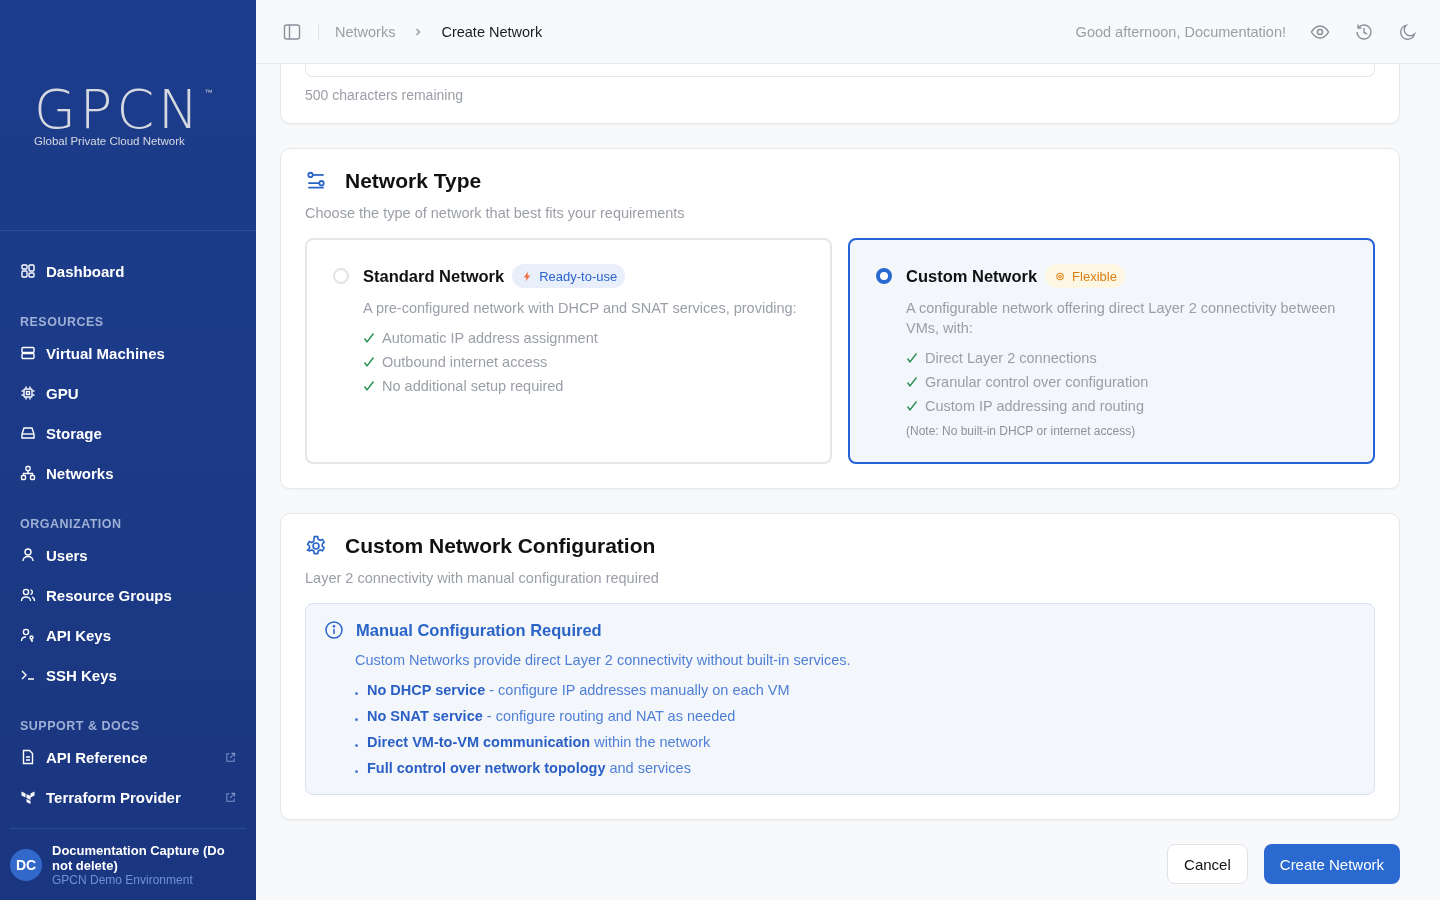 The image size is (1440, 900). I want to click on info-icon, so click(334, 630).